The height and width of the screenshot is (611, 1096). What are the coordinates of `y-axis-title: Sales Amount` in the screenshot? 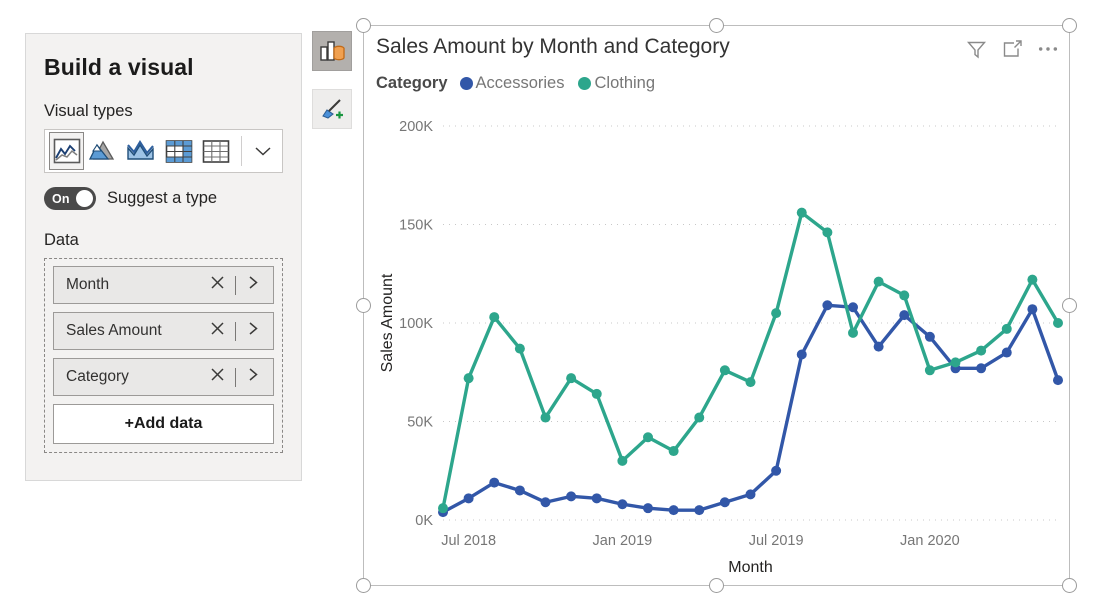 It's located at (387, 322).